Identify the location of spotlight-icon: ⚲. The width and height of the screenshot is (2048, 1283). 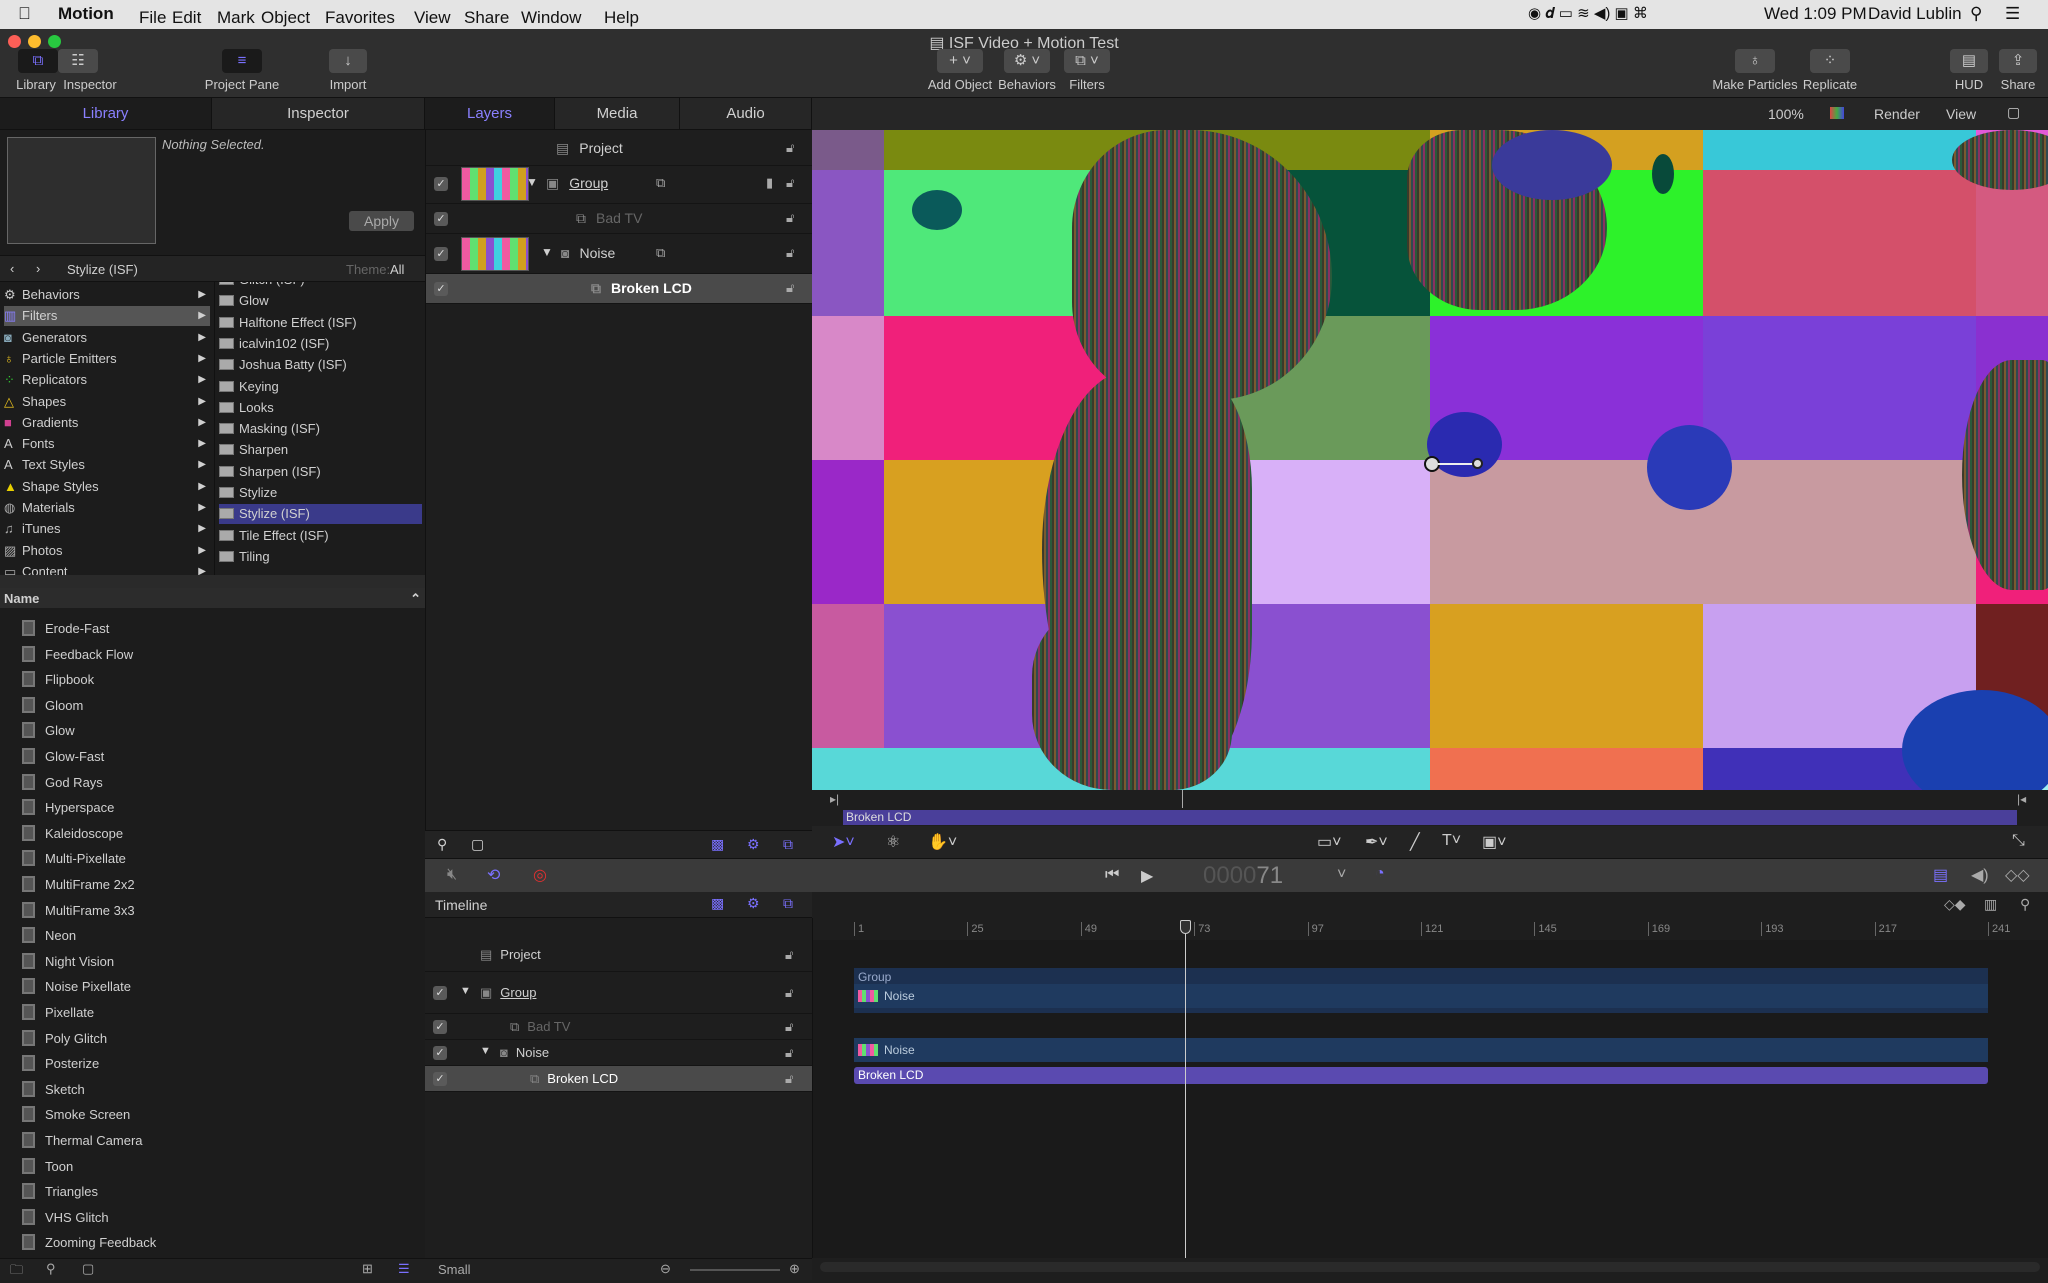
(1976, 14).